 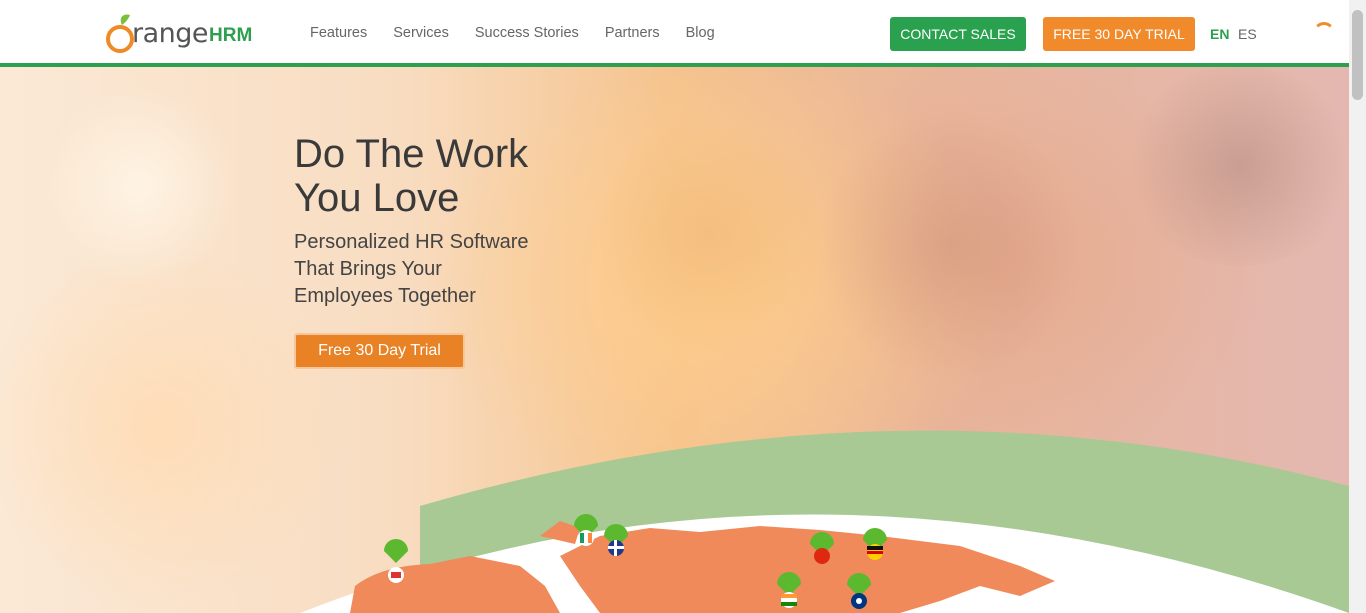 What do you see at coordinates (700, 33) in the screenshot?
I see `nav-blog: Blog` at bounding box center [700, 33].